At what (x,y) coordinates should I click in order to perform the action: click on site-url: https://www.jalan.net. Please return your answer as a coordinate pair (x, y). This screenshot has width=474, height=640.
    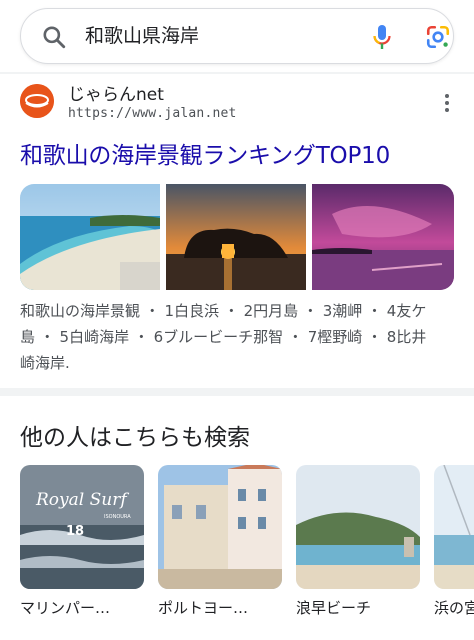
    Looking at the image, I should click on (152, 113).